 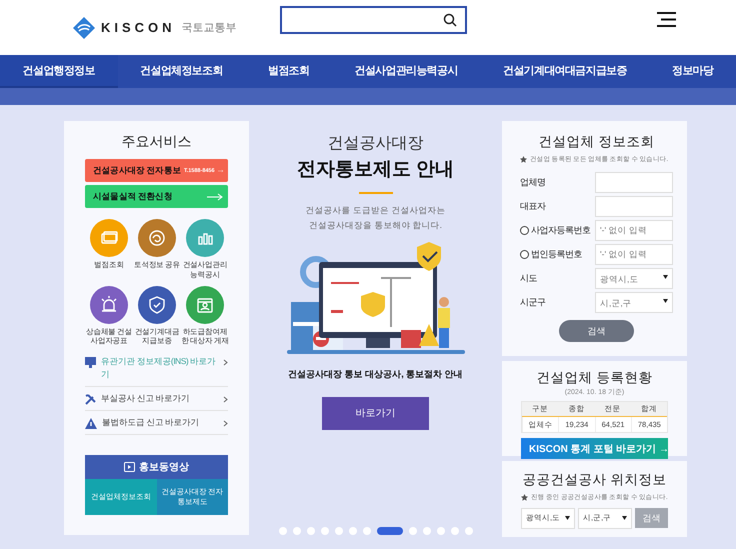 What do you see at coordinates (634, 278) in the screenshot?
I see `select-field: 광역시,도` at bounding box center [634, 278].